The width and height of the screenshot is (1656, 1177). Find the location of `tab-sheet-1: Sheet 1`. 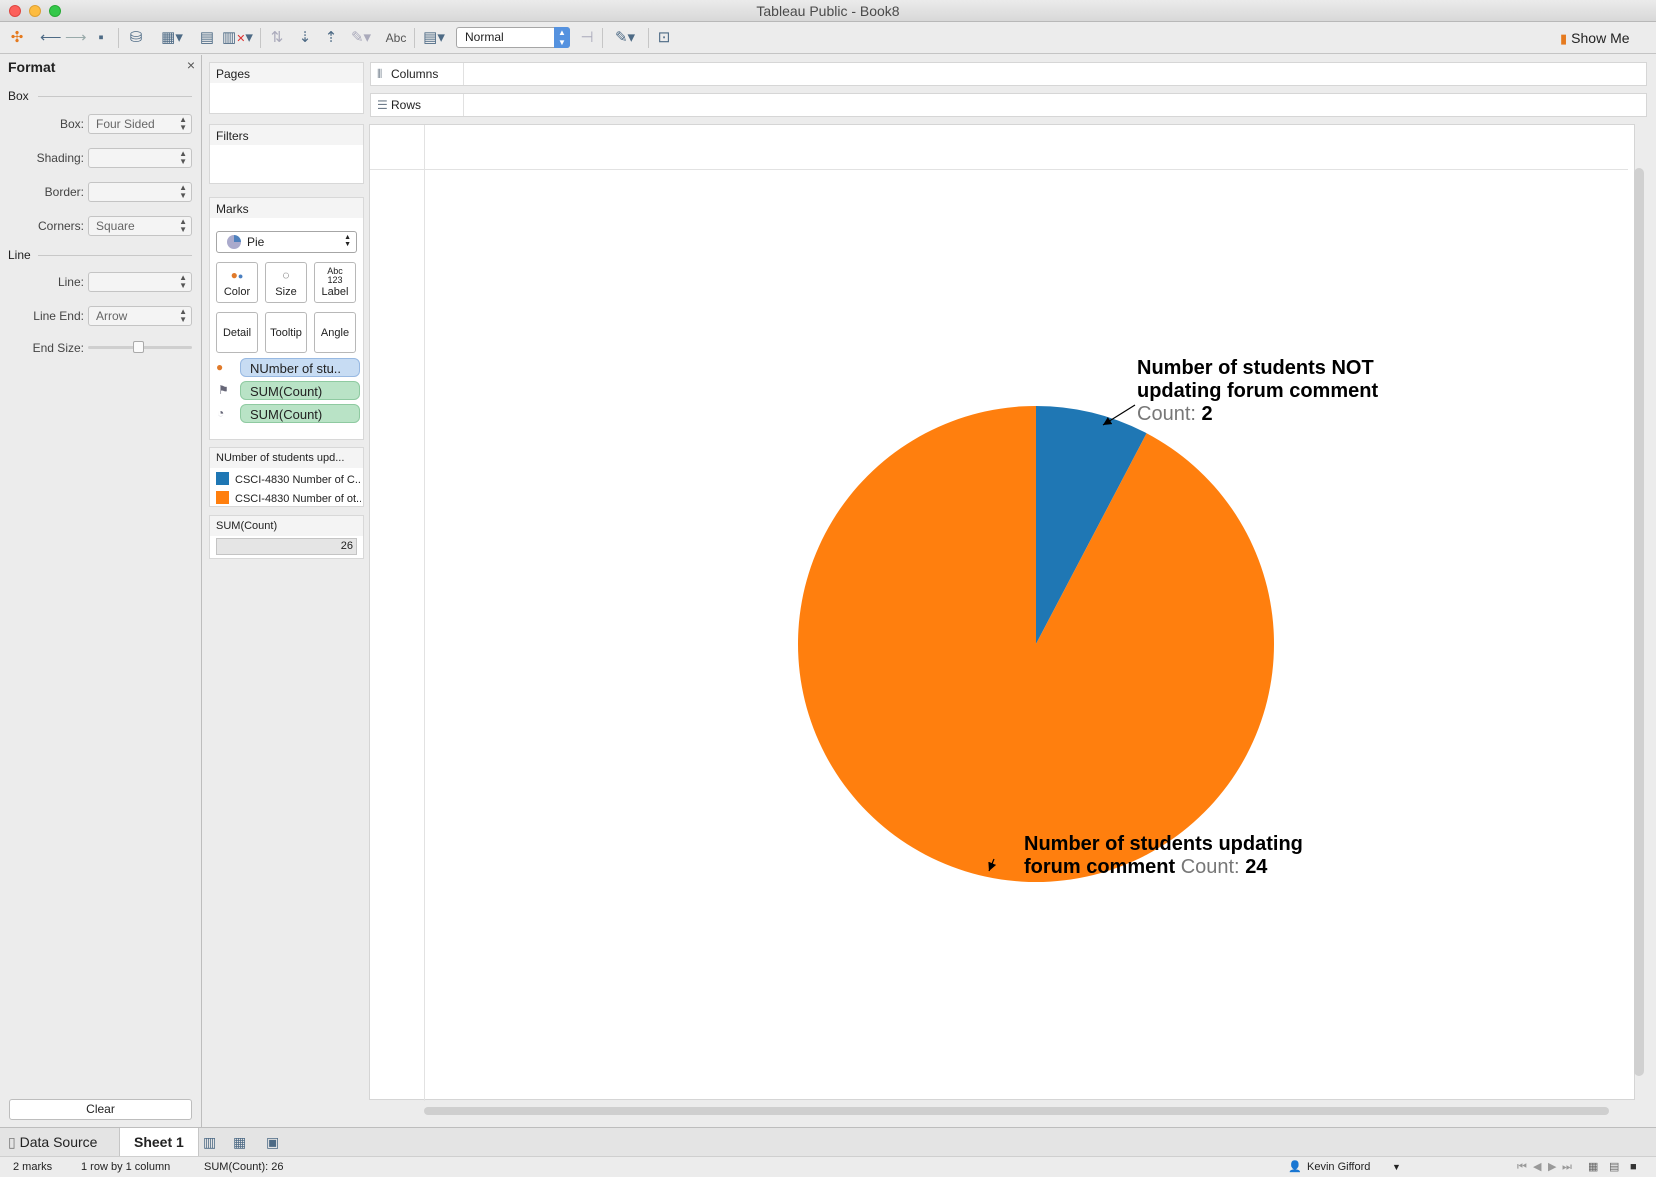

tab-sheet-1: Sheet 1 is located at coordinates (159, 1142).